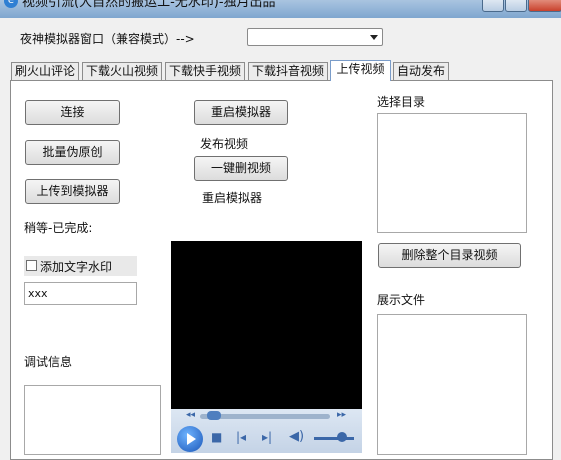 The height and width of the screenshot is (460, 561). I want to click on debug-info-label: 调试信息, so click(48, 362).